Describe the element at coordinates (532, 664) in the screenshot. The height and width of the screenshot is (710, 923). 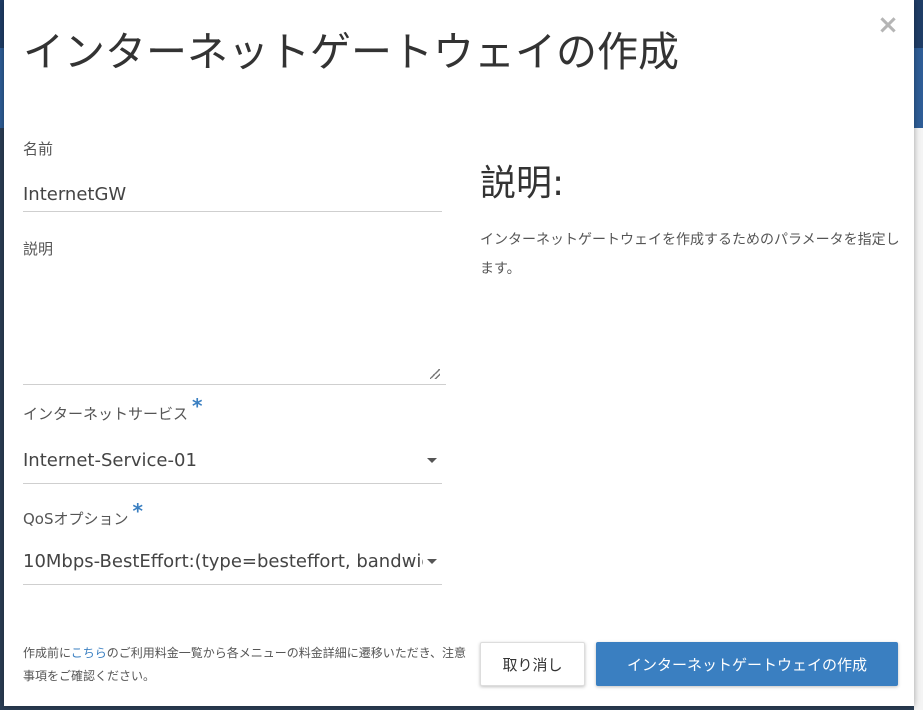
I see `cancel-button: 取り消し` at that location.